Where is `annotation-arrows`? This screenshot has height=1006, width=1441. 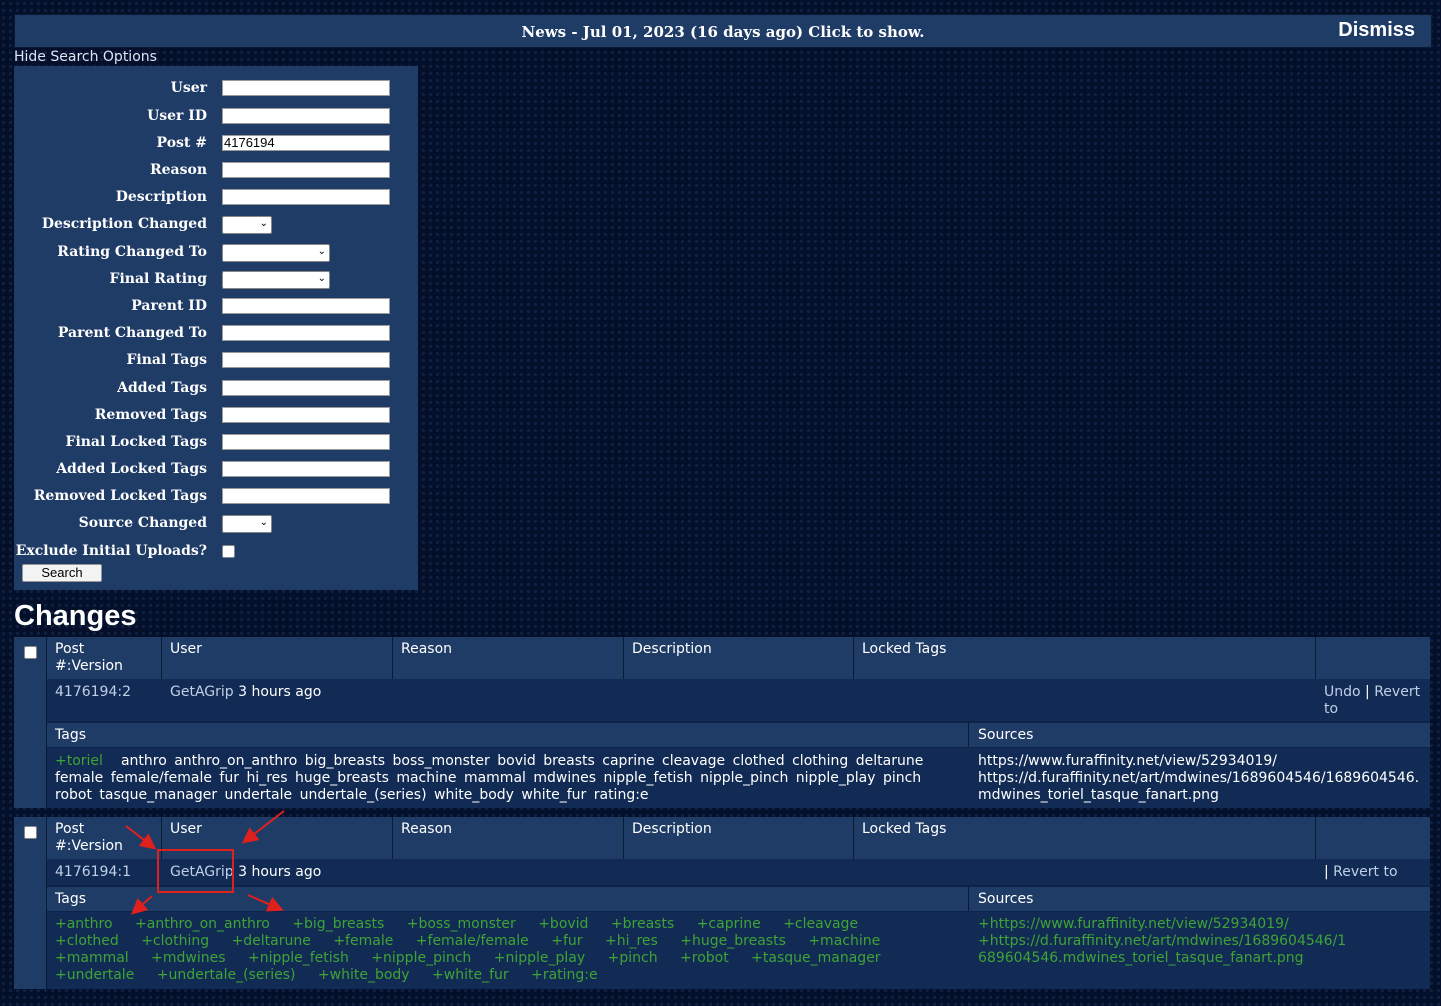
annotation-arrows is located at coordinates (205, 862).